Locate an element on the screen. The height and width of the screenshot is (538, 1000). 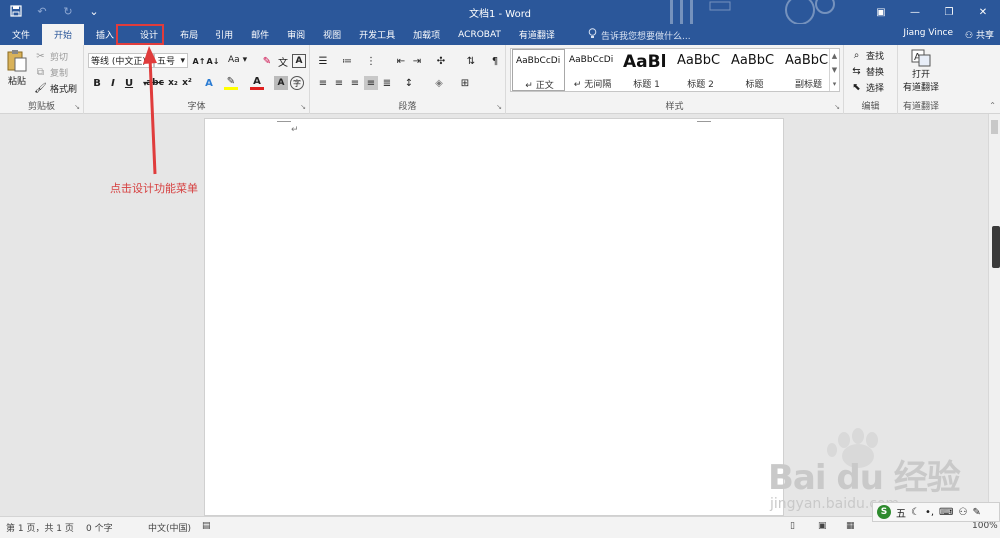
increase-indent-icon: ⇥ is located at coordinates (417, 61).